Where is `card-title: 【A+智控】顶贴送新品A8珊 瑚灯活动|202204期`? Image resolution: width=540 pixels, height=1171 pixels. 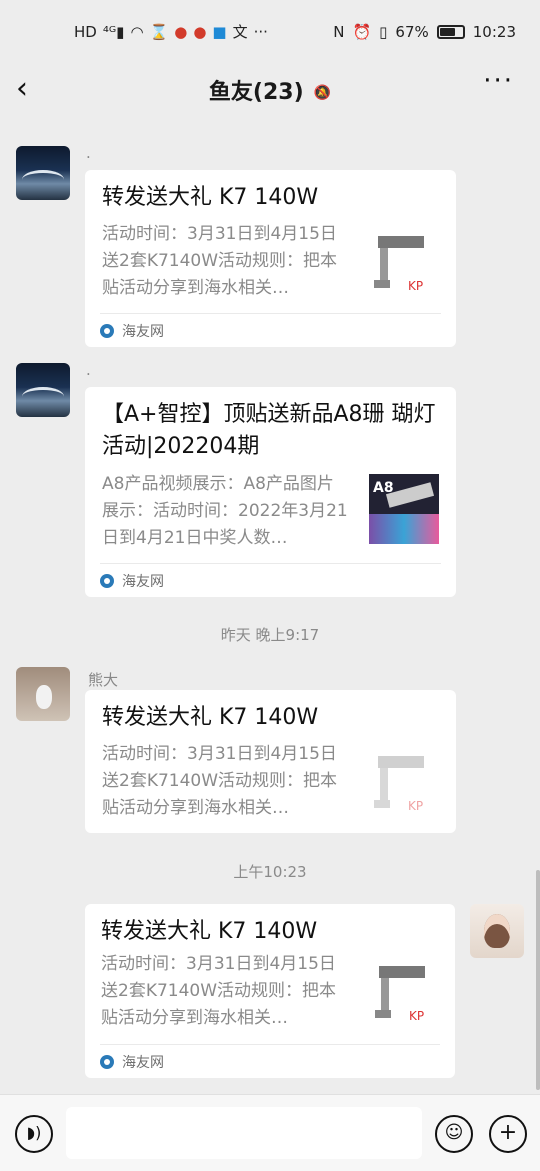 card-title: 【A+智控】顶贴送新品A8珊 瑚灯活动|202204期 is located at coordinates (269, 430).